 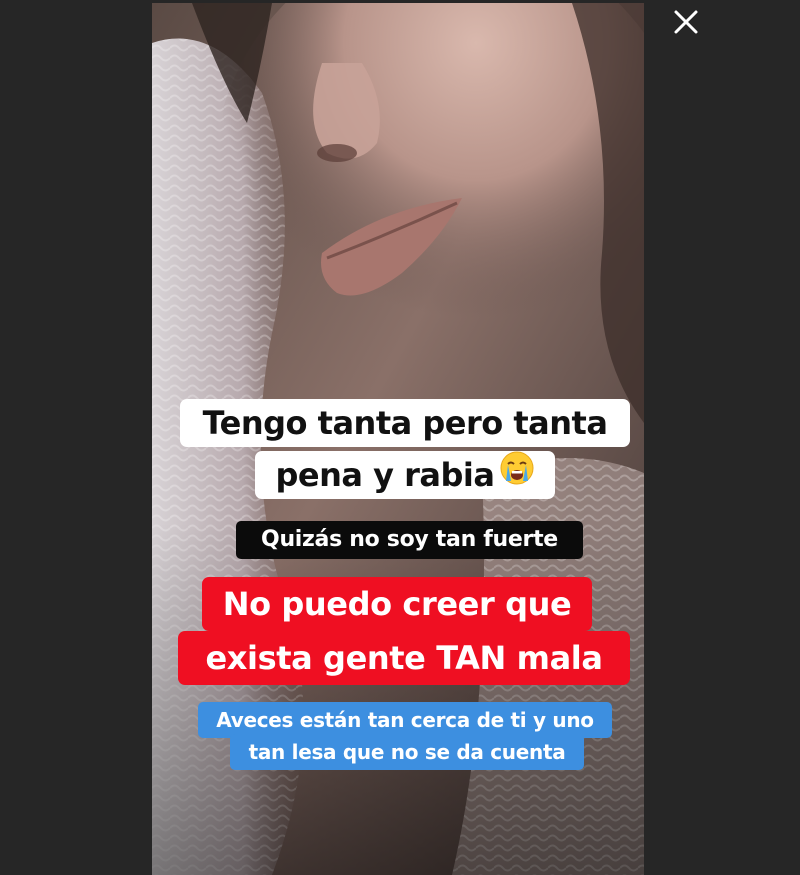 I want to click on caption-line-7: tan lesa que no se da cuenta, so click(x=407, y=752).